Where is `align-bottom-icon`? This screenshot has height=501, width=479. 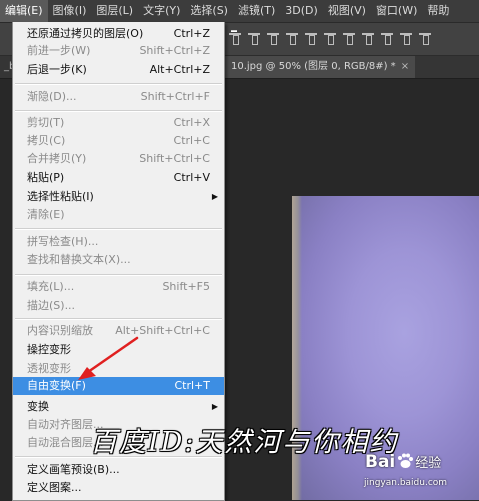
align-bottom-icon is located at coordinates (273, 37).